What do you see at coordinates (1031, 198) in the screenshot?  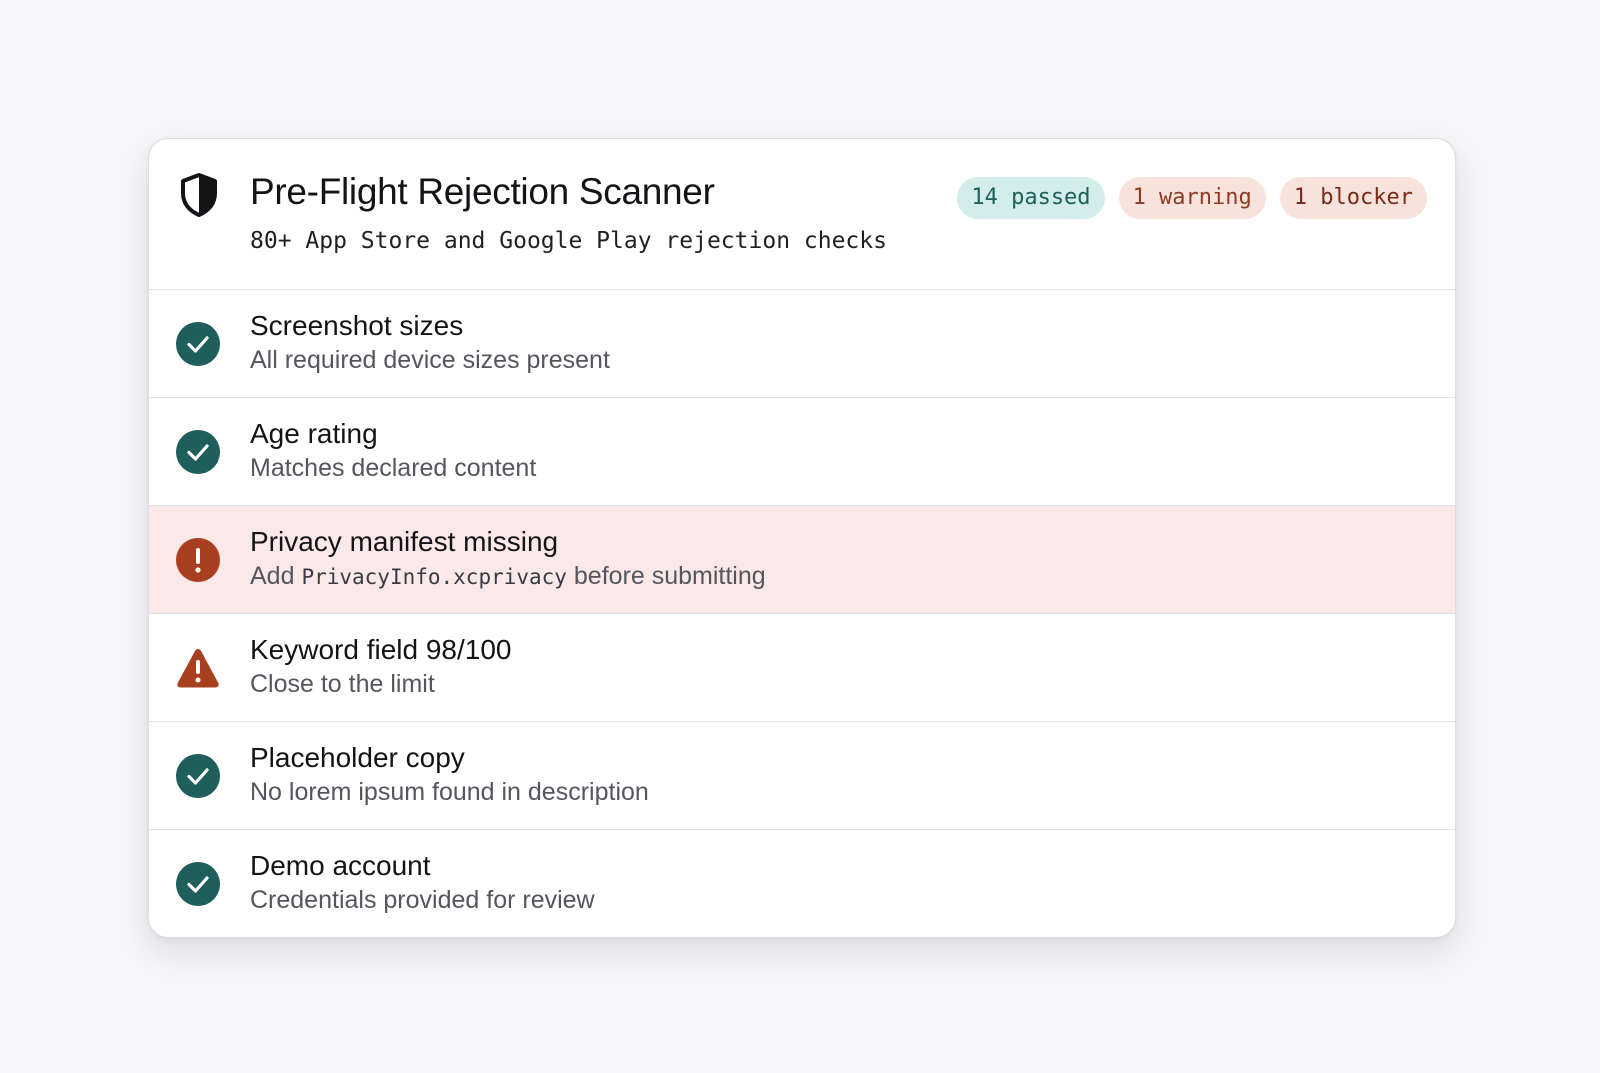 I see `passed-badge: 14 passed` at bounding box center [1031, 198].